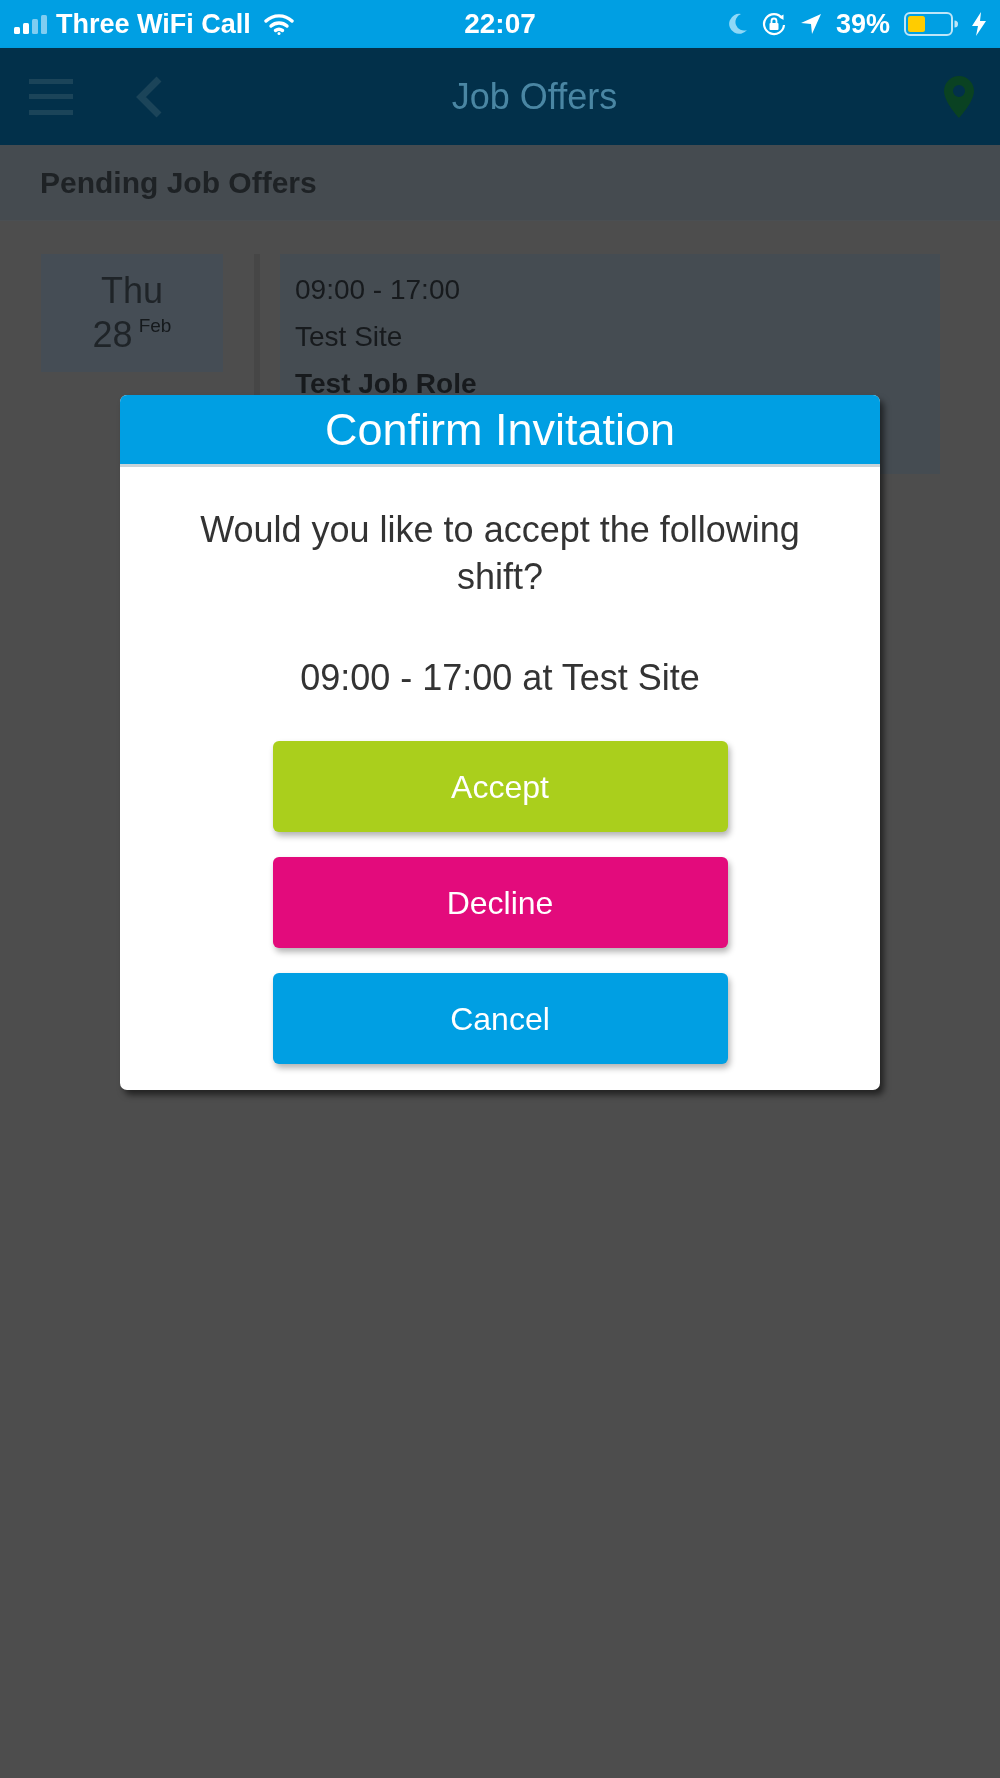  I want to click on charging-bolt-icon, so click(979, 24).